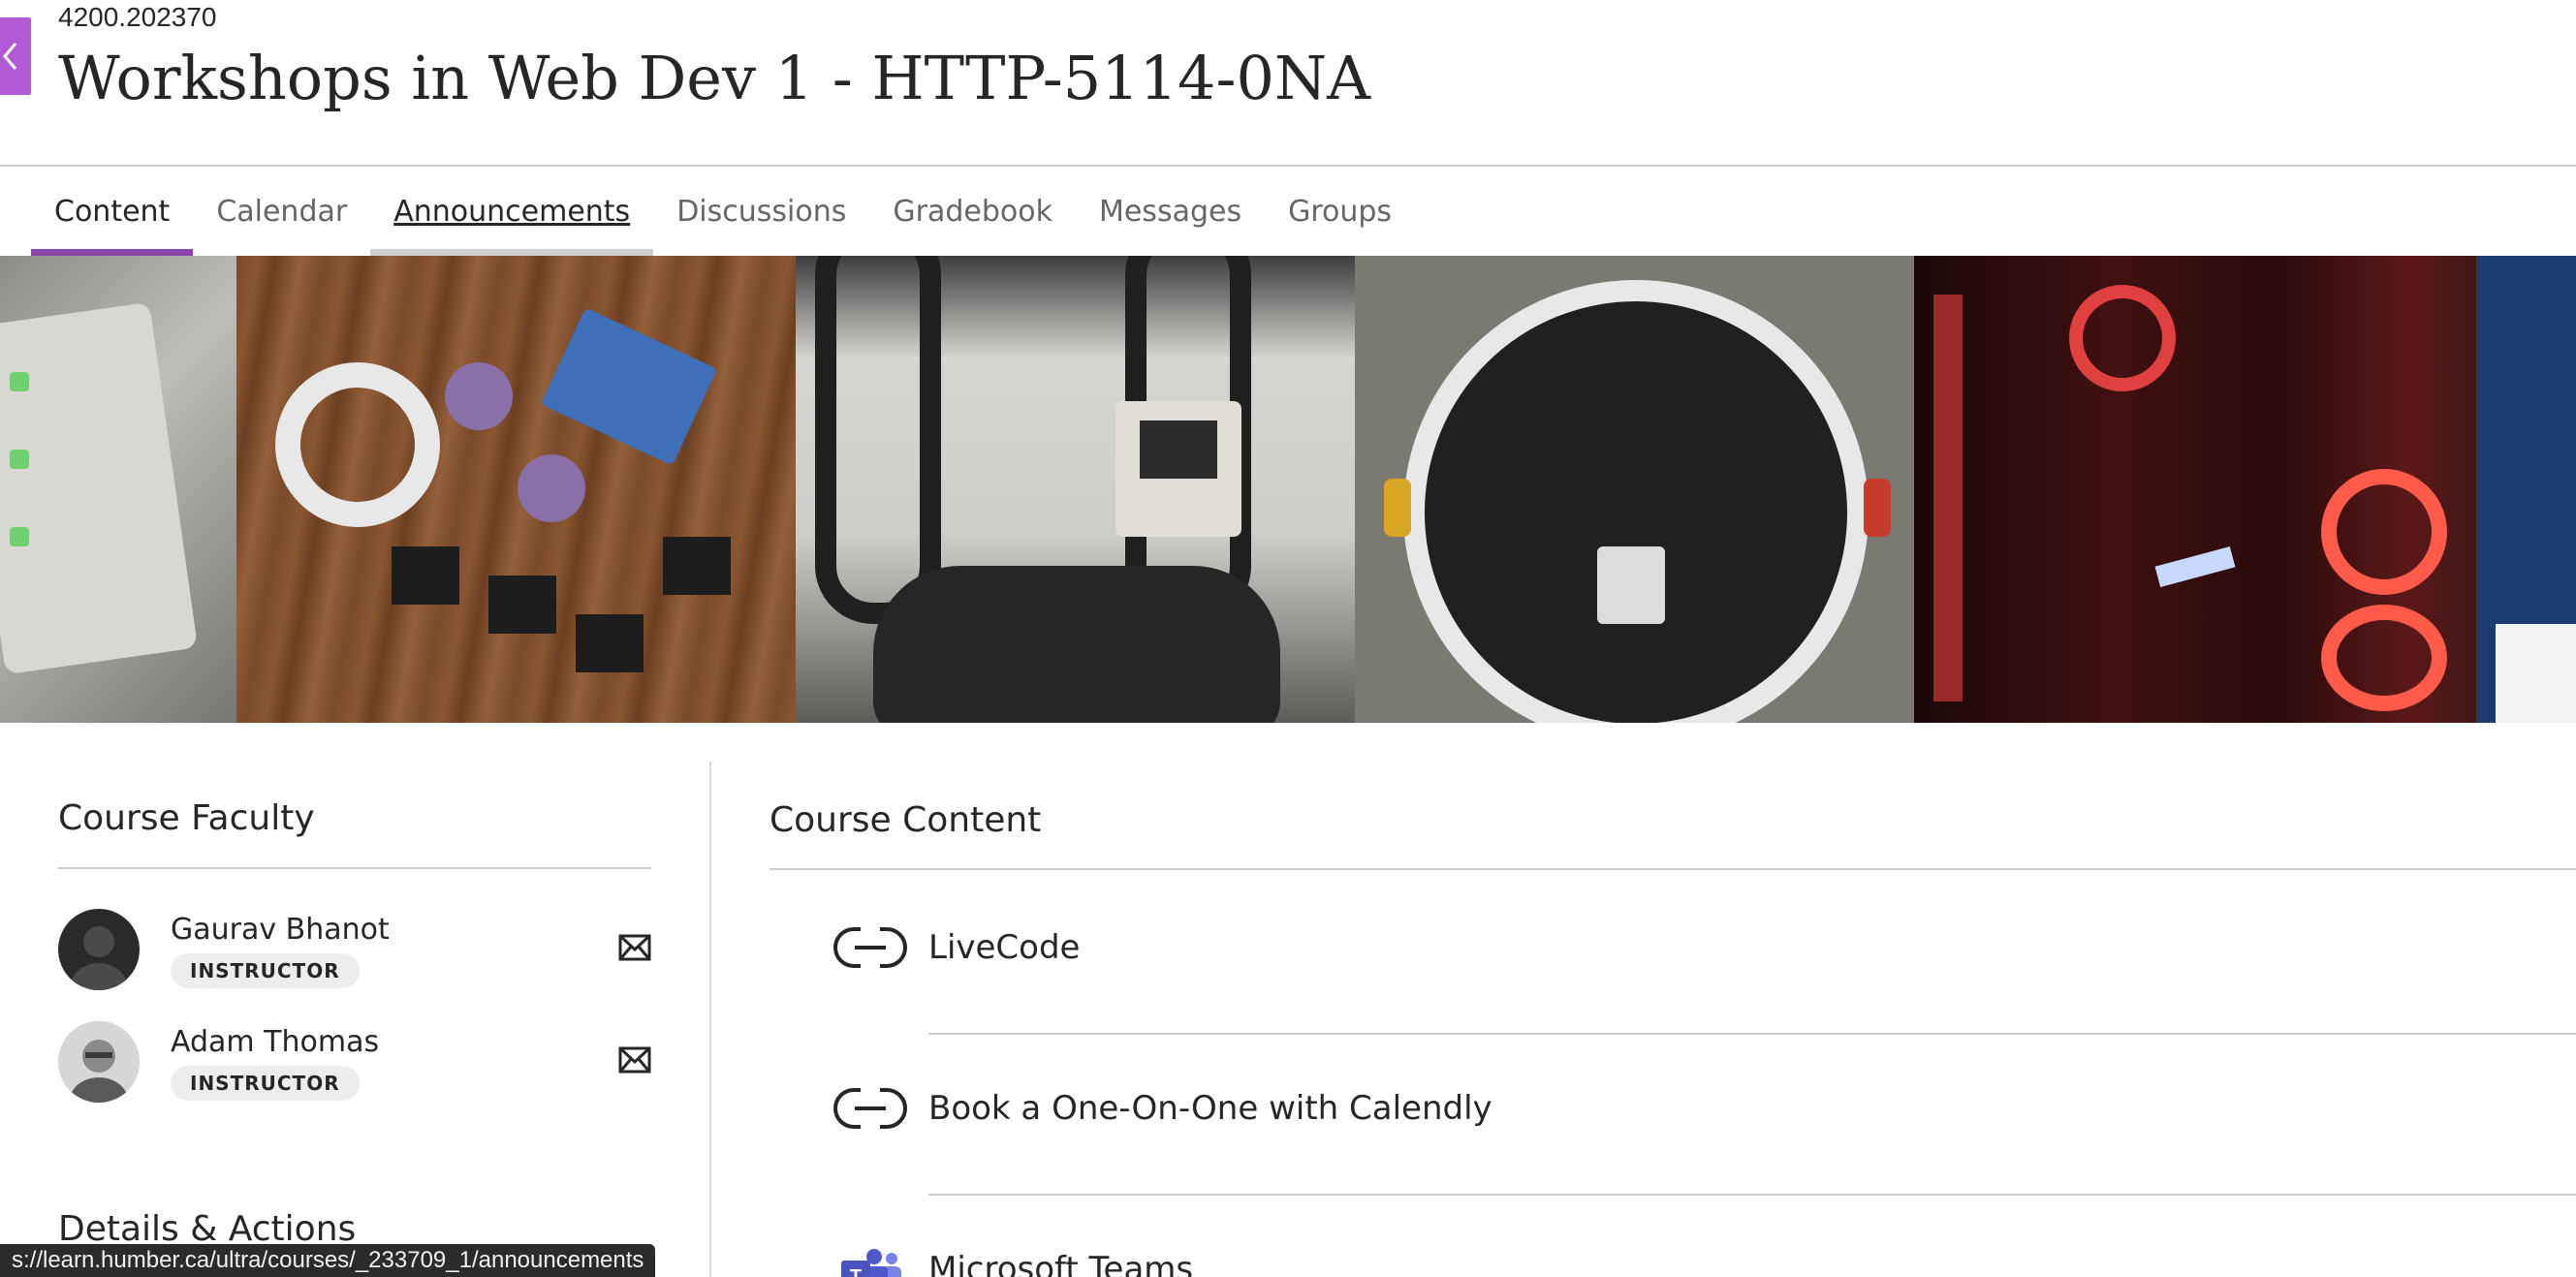  Describe the element at coordinates (354, 1064) in the screenshot. I see `faculty-member: Adam Thomas INSTRUCTOR` at that location.